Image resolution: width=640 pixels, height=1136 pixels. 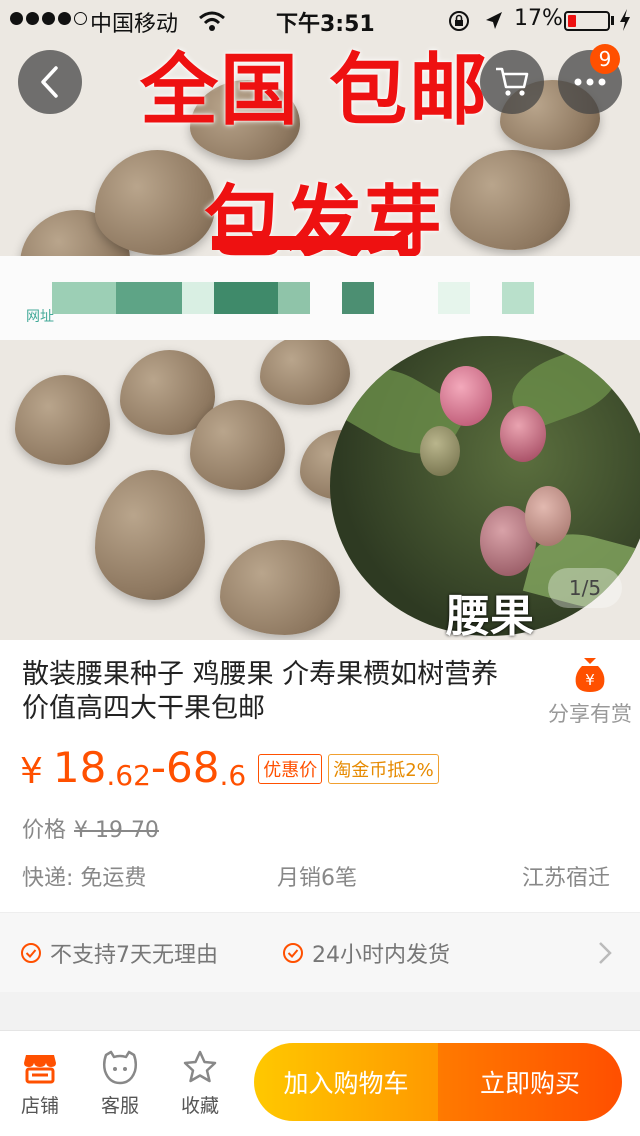 I want to click on price-row: ¥ 18 .62 - 68 .6 优惠价 淘金币抵2%, so click(x=229, y=766).